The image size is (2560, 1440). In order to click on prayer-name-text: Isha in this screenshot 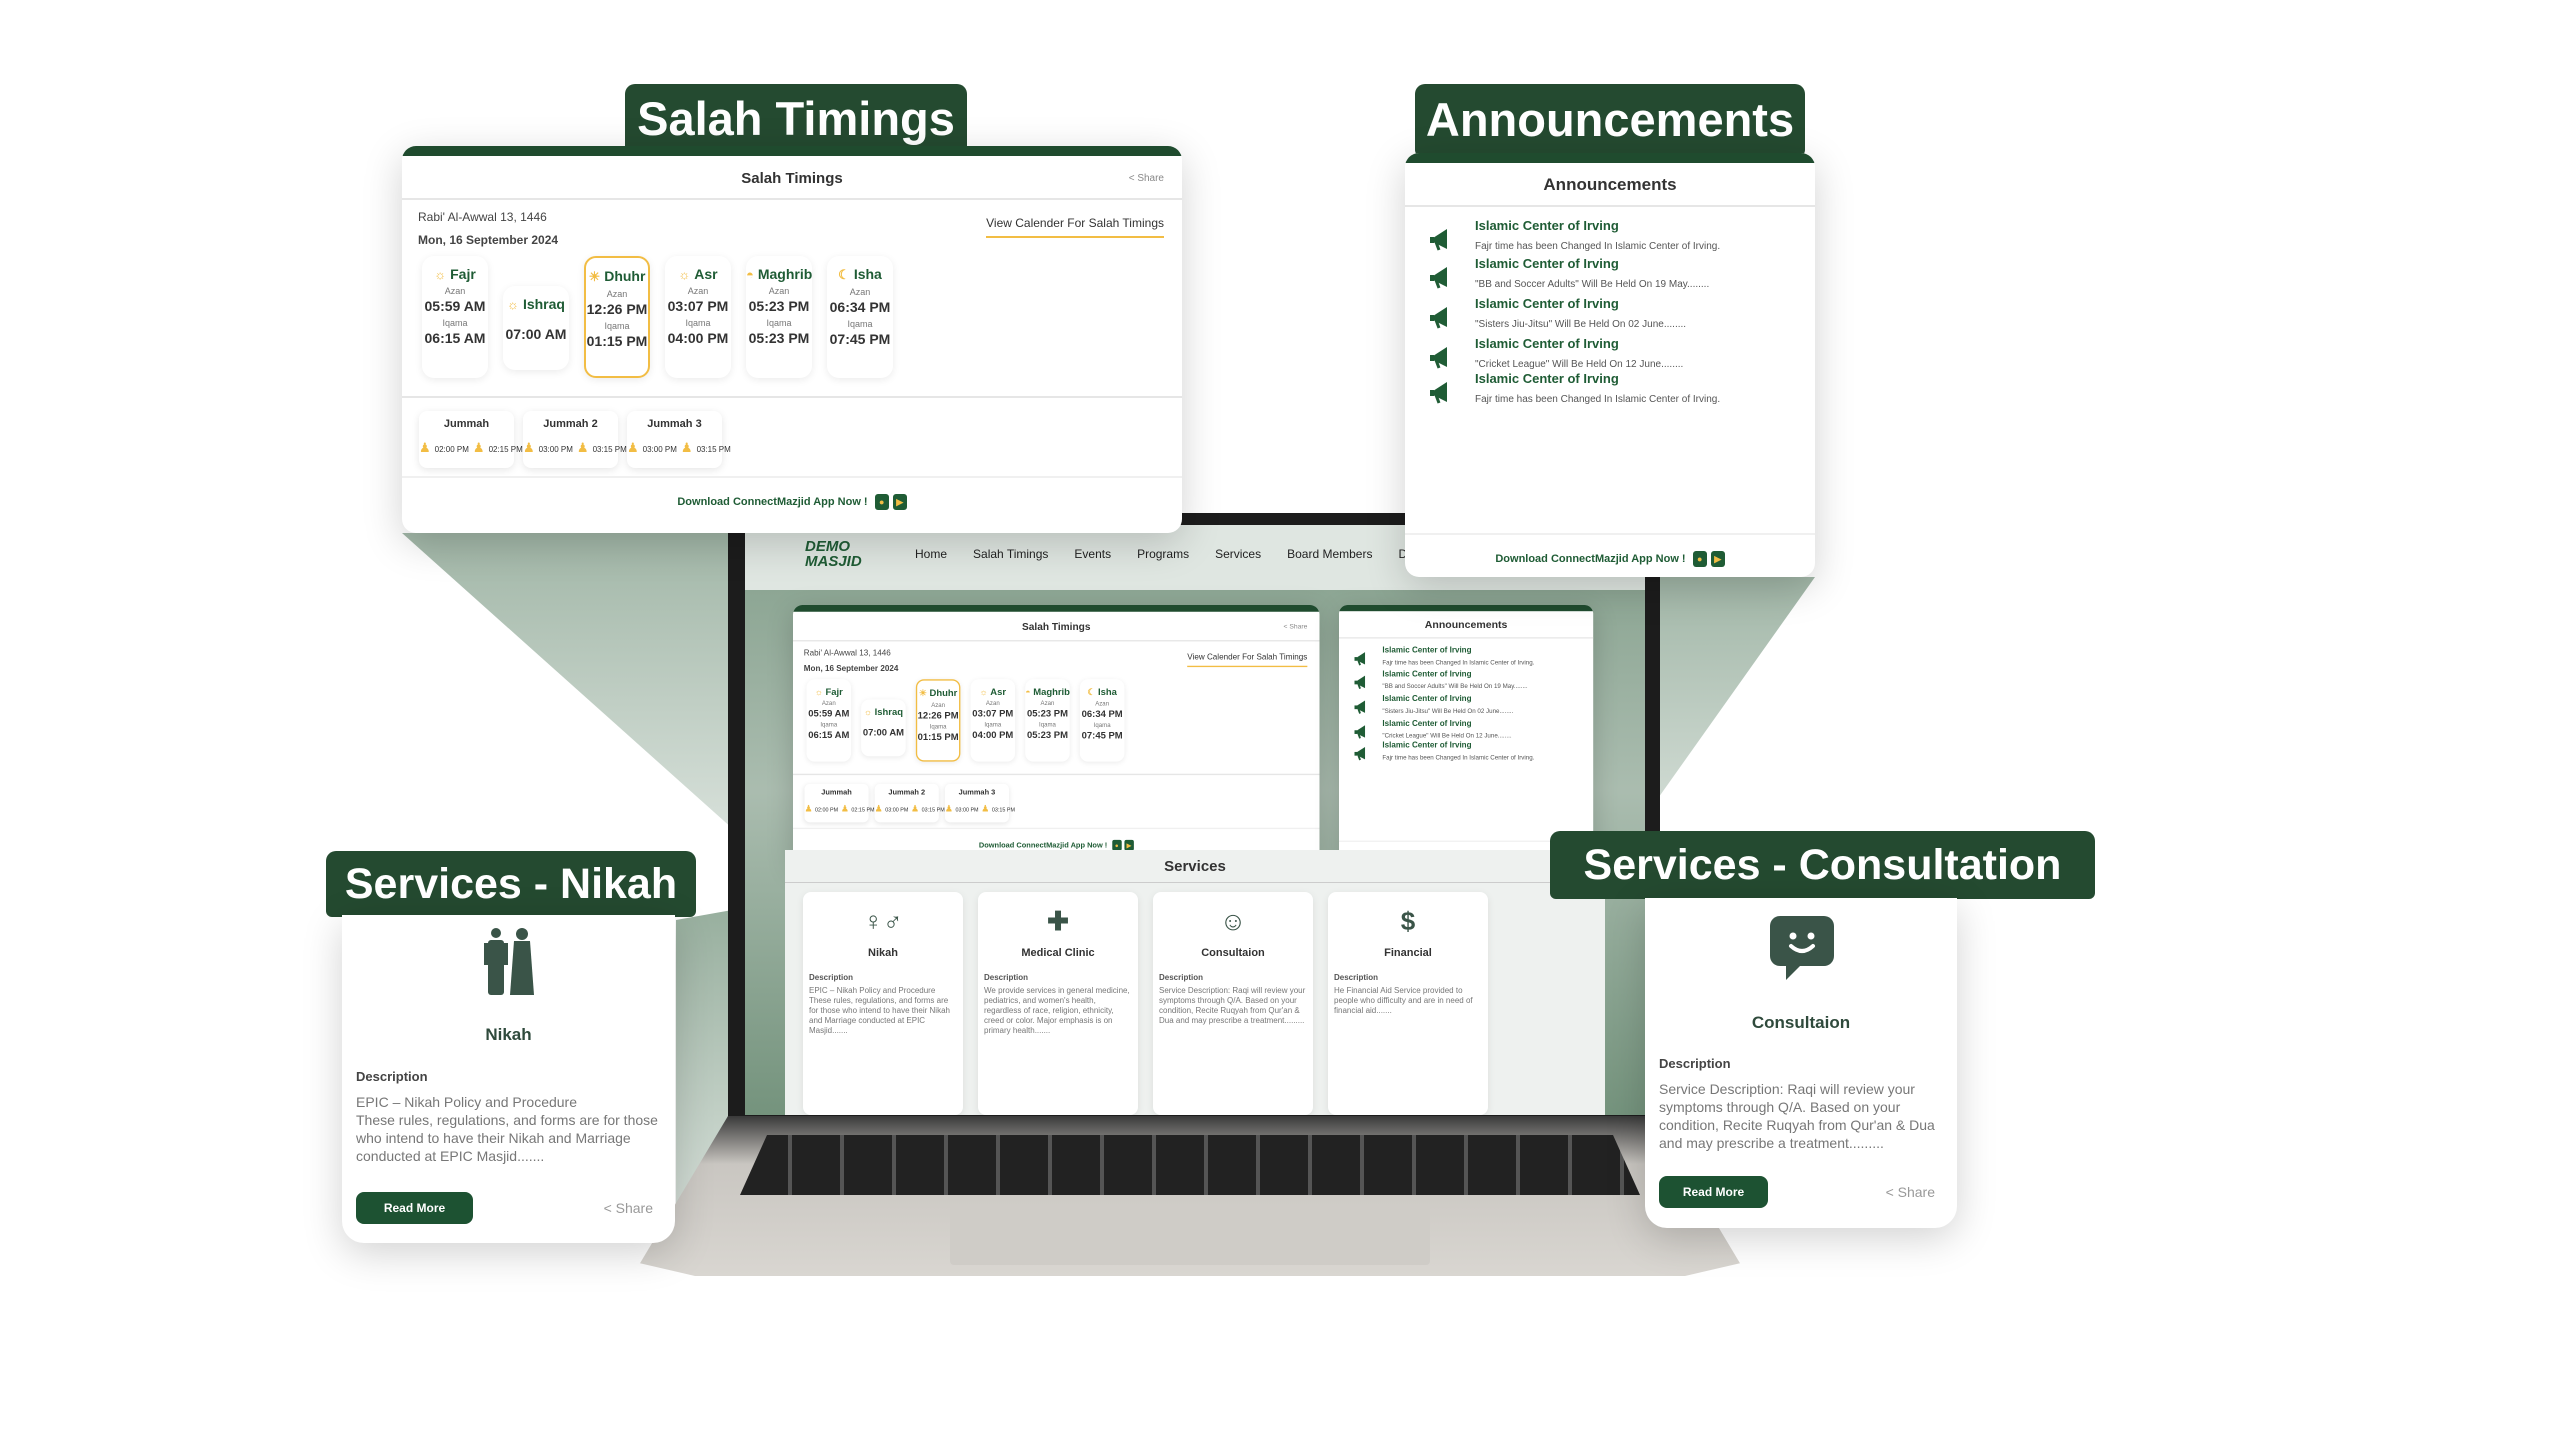, I will do `click(1107, 691)`.